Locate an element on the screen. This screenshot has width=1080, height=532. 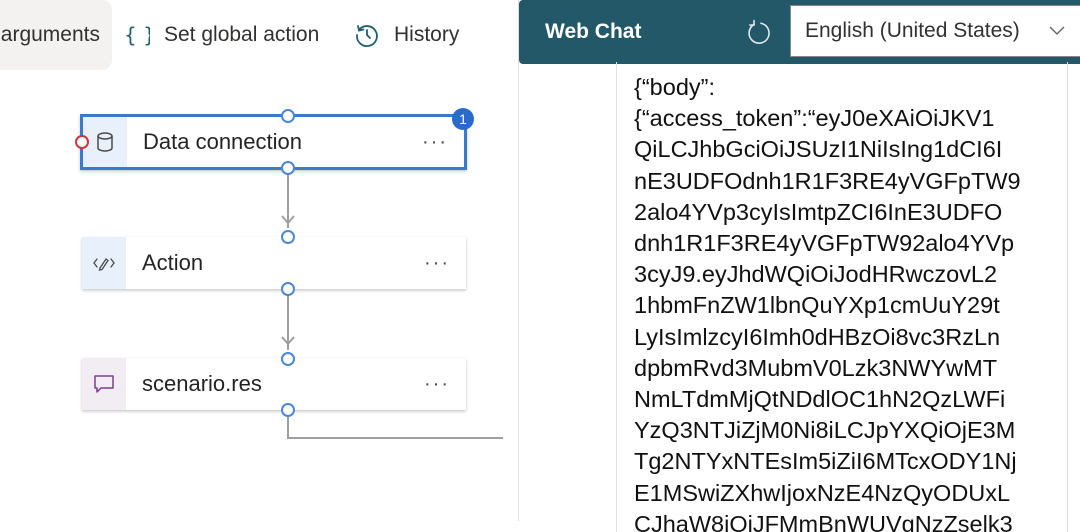
history-label: History is located at coordinates (427, 34).